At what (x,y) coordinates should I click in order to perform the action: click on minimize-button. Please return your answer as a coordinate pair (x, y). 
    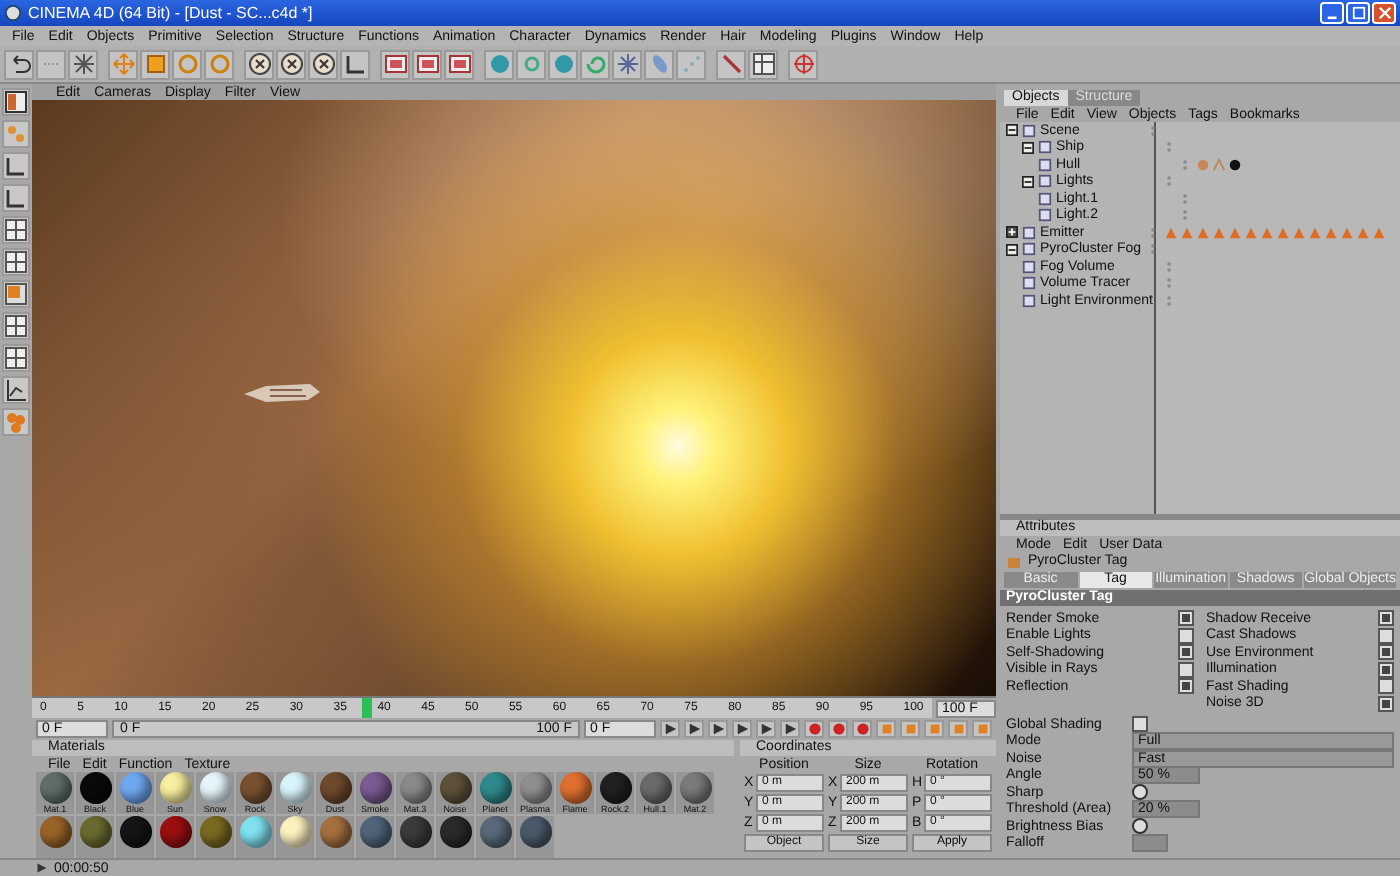
    Looking at the image, I should click on (1332, 13).